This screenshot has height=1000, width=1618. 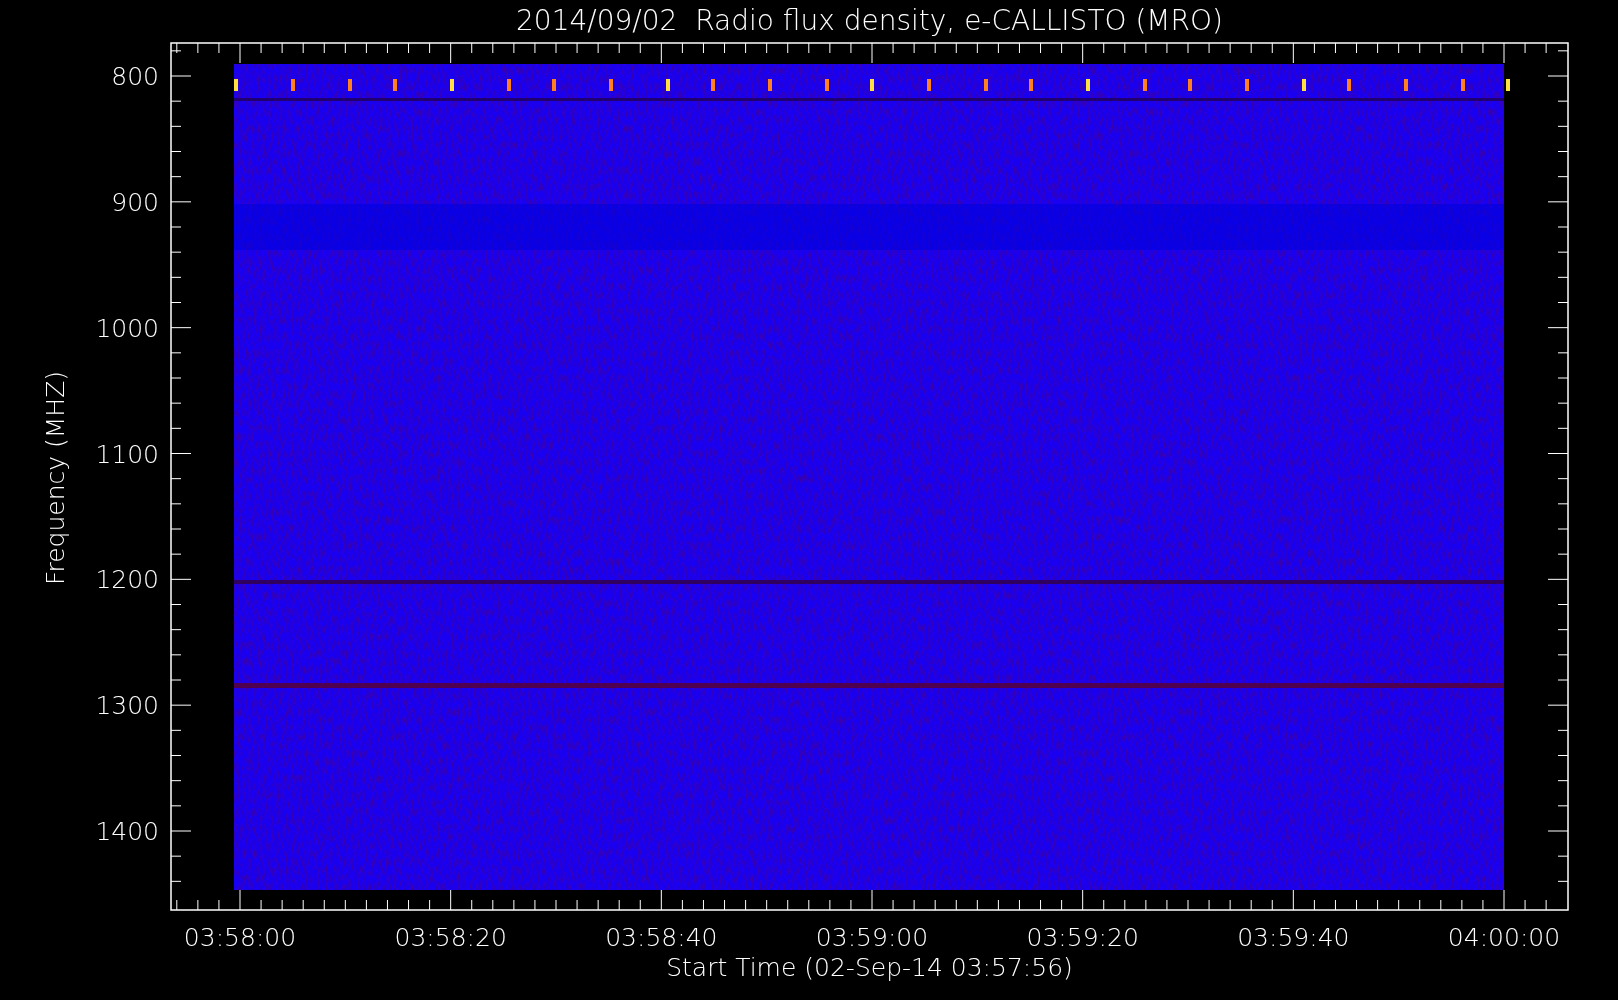 What do you see at coordinates (135, 76) in the screenshot?
I see `y-tick-label: 800` at bounding box center [135, 76].